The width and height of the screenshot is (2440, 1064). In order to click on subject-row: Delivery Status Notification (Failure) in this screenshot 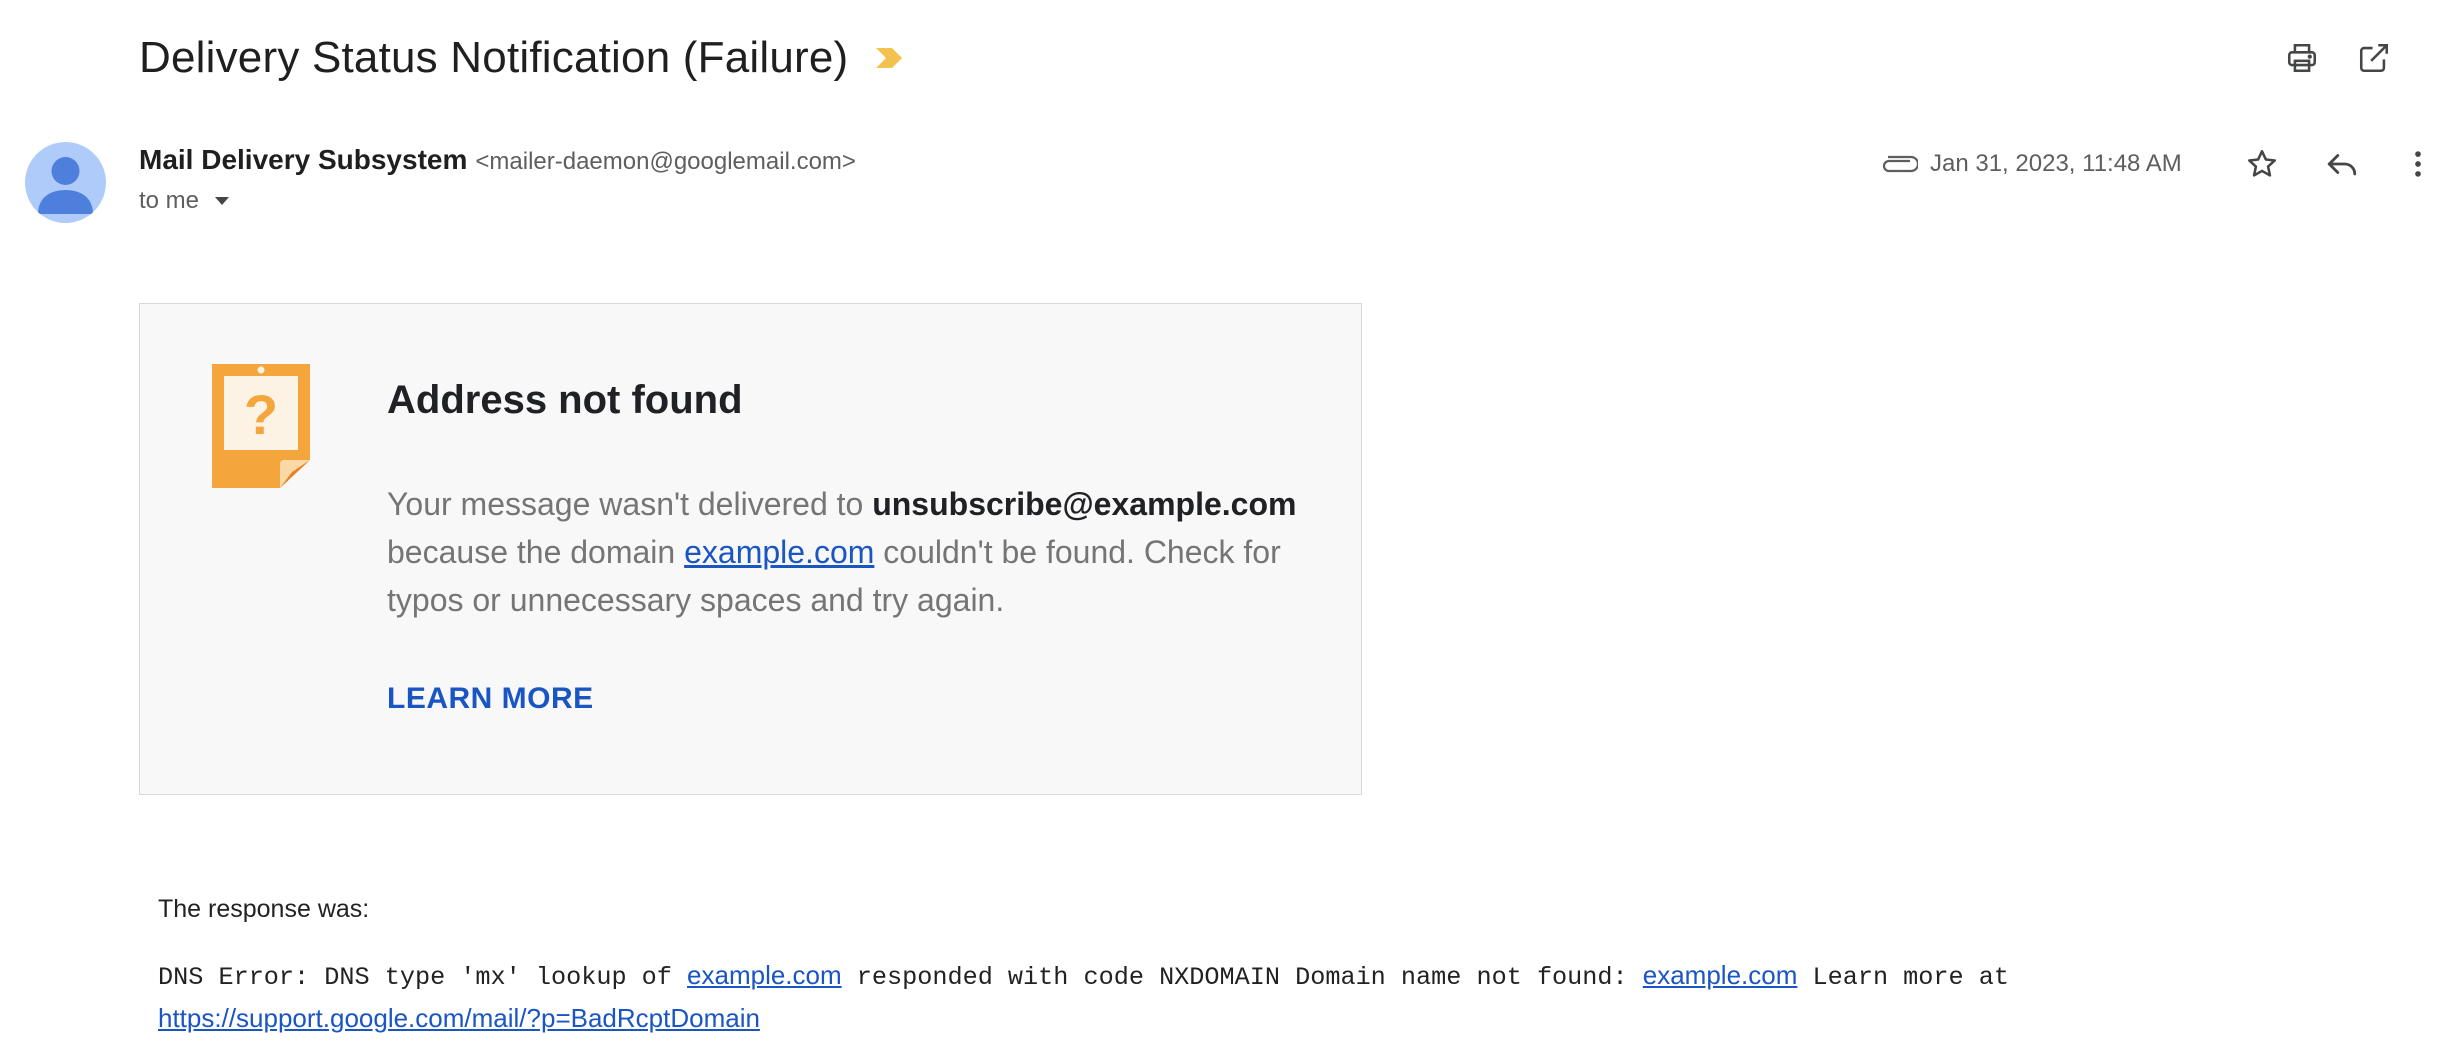, I will do `click(521, 58)`.